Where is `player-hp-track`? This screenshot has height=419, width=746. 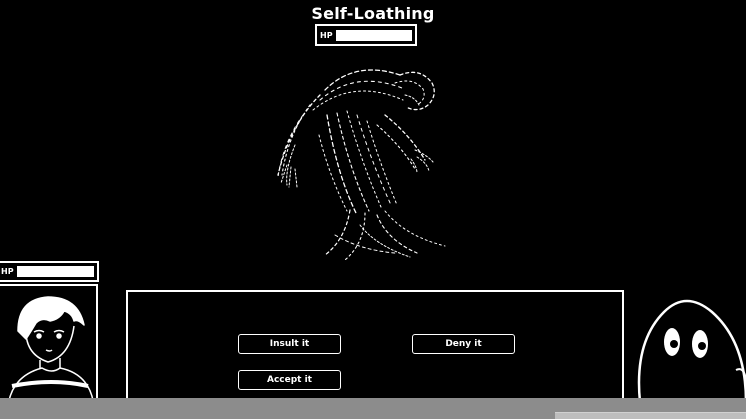
player-hp-track is located at coordinates (55, 271).